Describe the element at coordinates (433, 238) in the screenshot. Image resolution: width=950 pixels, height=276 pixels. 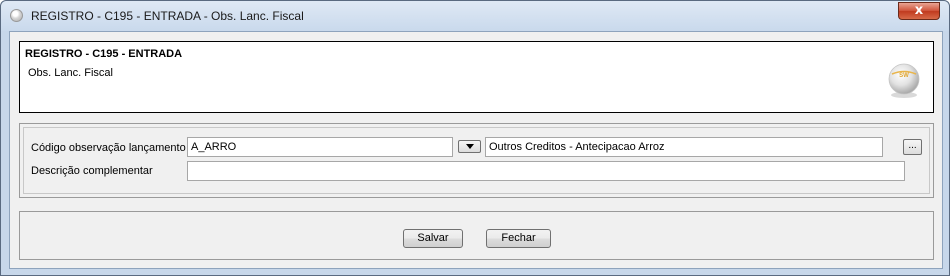
I see `save-button: Salvar` at that location.